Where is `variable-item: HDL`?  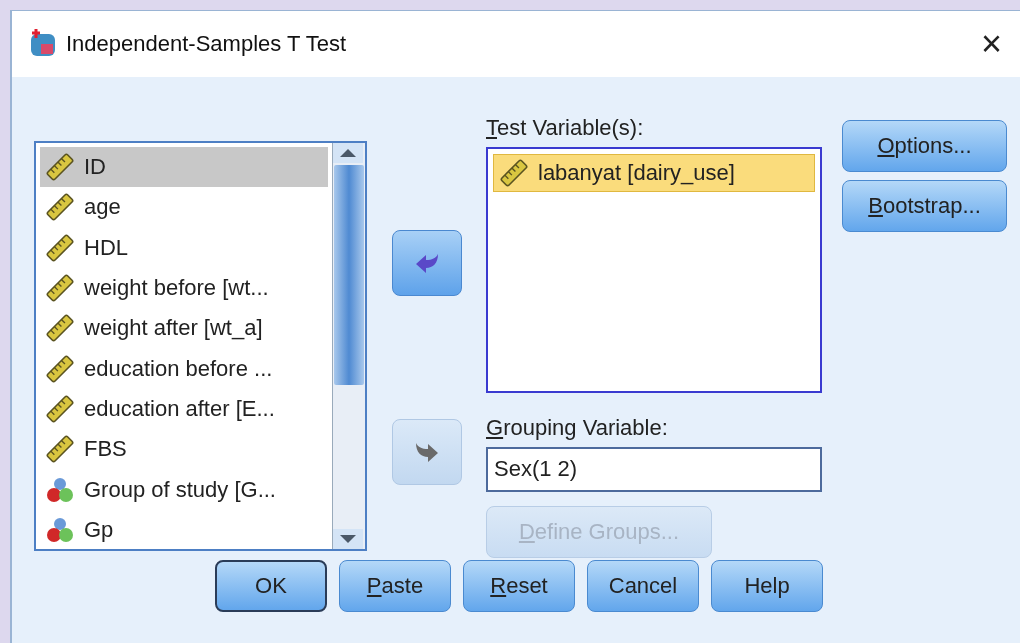 variable-item: HDL is located at coordinates (184, 247).